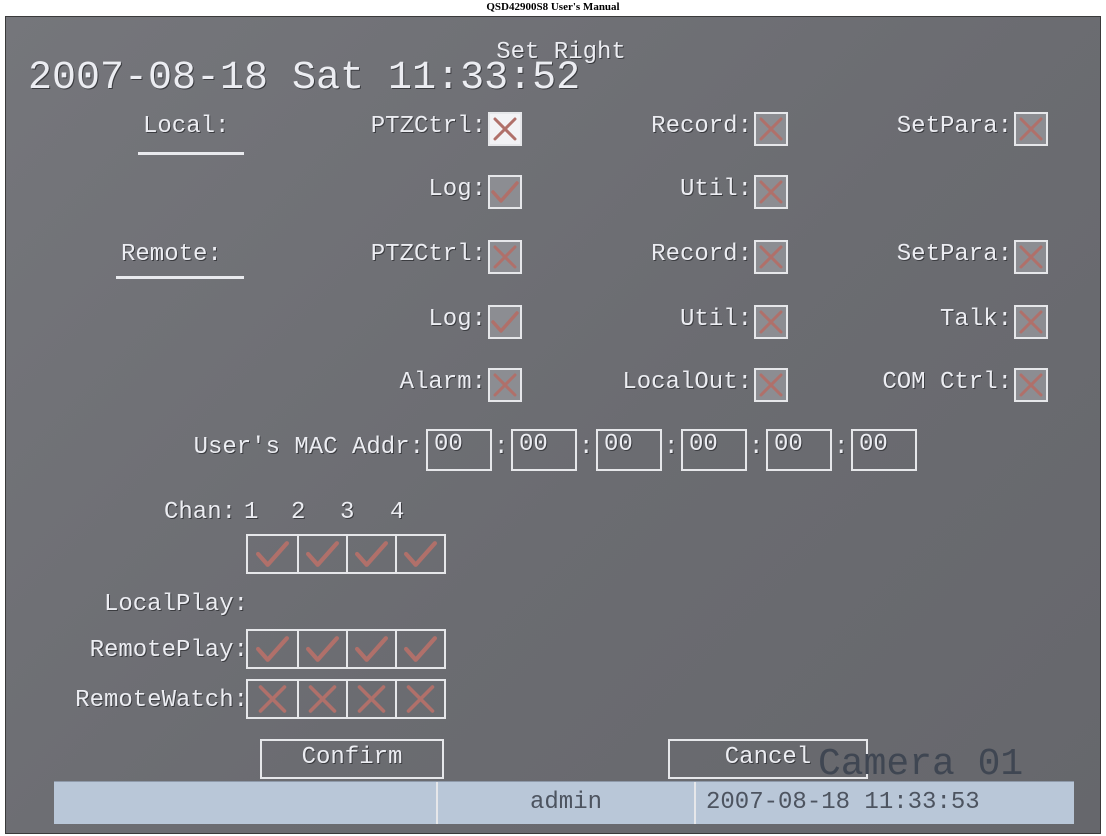  What do you see at coordinates (703, 444) in the screenshot?
I see `mac-octet-4-value: 00` at bounding box center [703, 444].